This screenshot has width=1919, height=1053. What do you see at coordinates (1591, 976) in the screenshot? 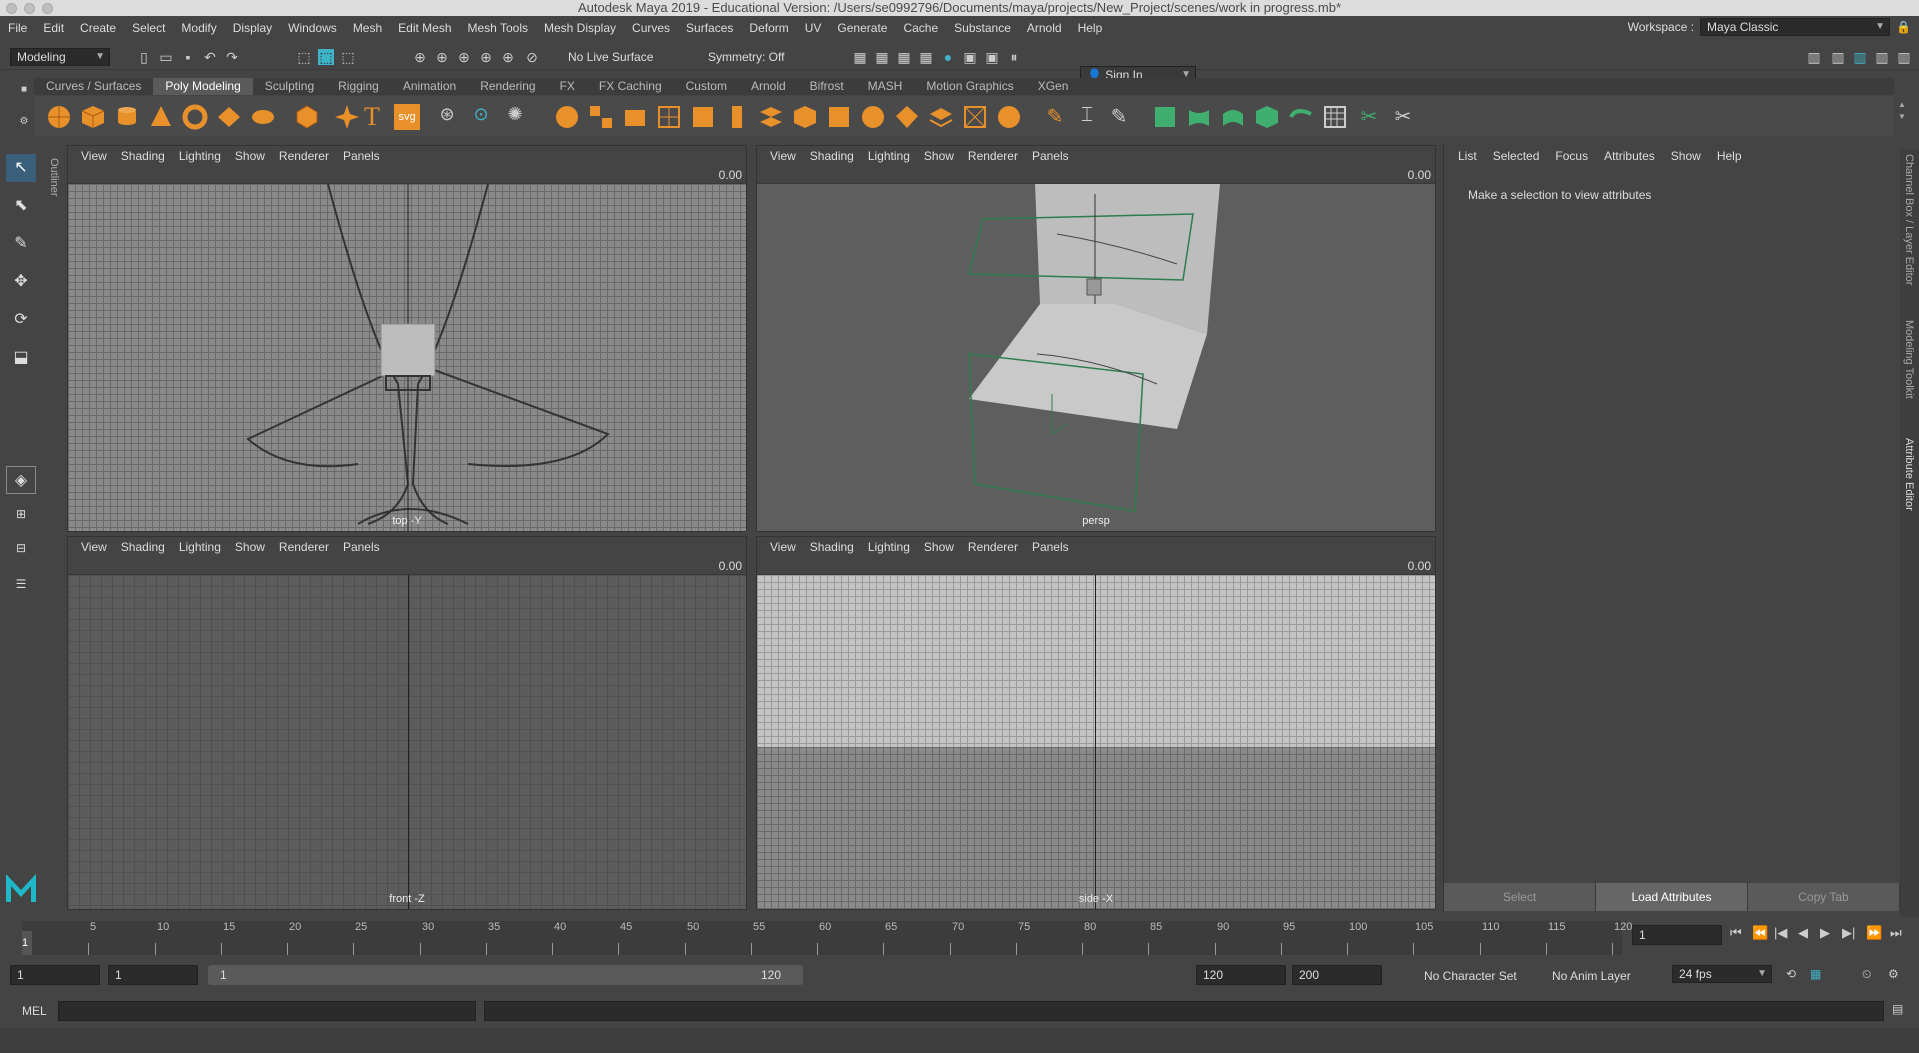
I see `anim-layer-dropdown: No Anim Layer` at bounding box center [1591, 976].